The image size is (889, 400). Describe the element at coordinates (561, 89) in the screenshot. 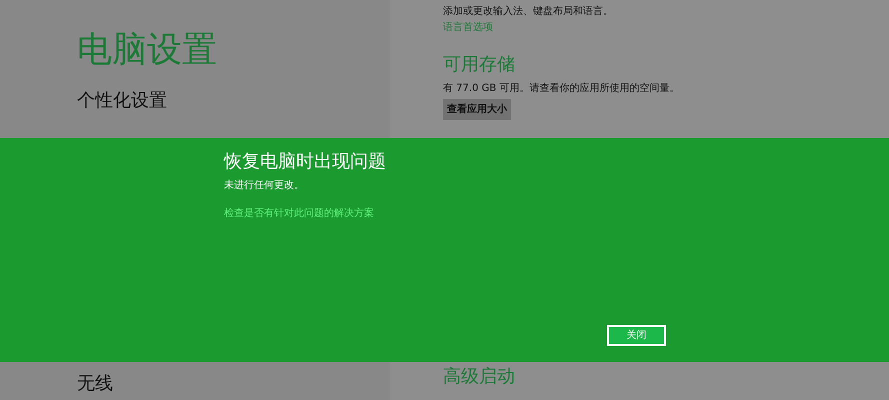

I see `storage-description: 有 77.0 GB 可用。请查看你的应用所使用的空间量。` at that location.